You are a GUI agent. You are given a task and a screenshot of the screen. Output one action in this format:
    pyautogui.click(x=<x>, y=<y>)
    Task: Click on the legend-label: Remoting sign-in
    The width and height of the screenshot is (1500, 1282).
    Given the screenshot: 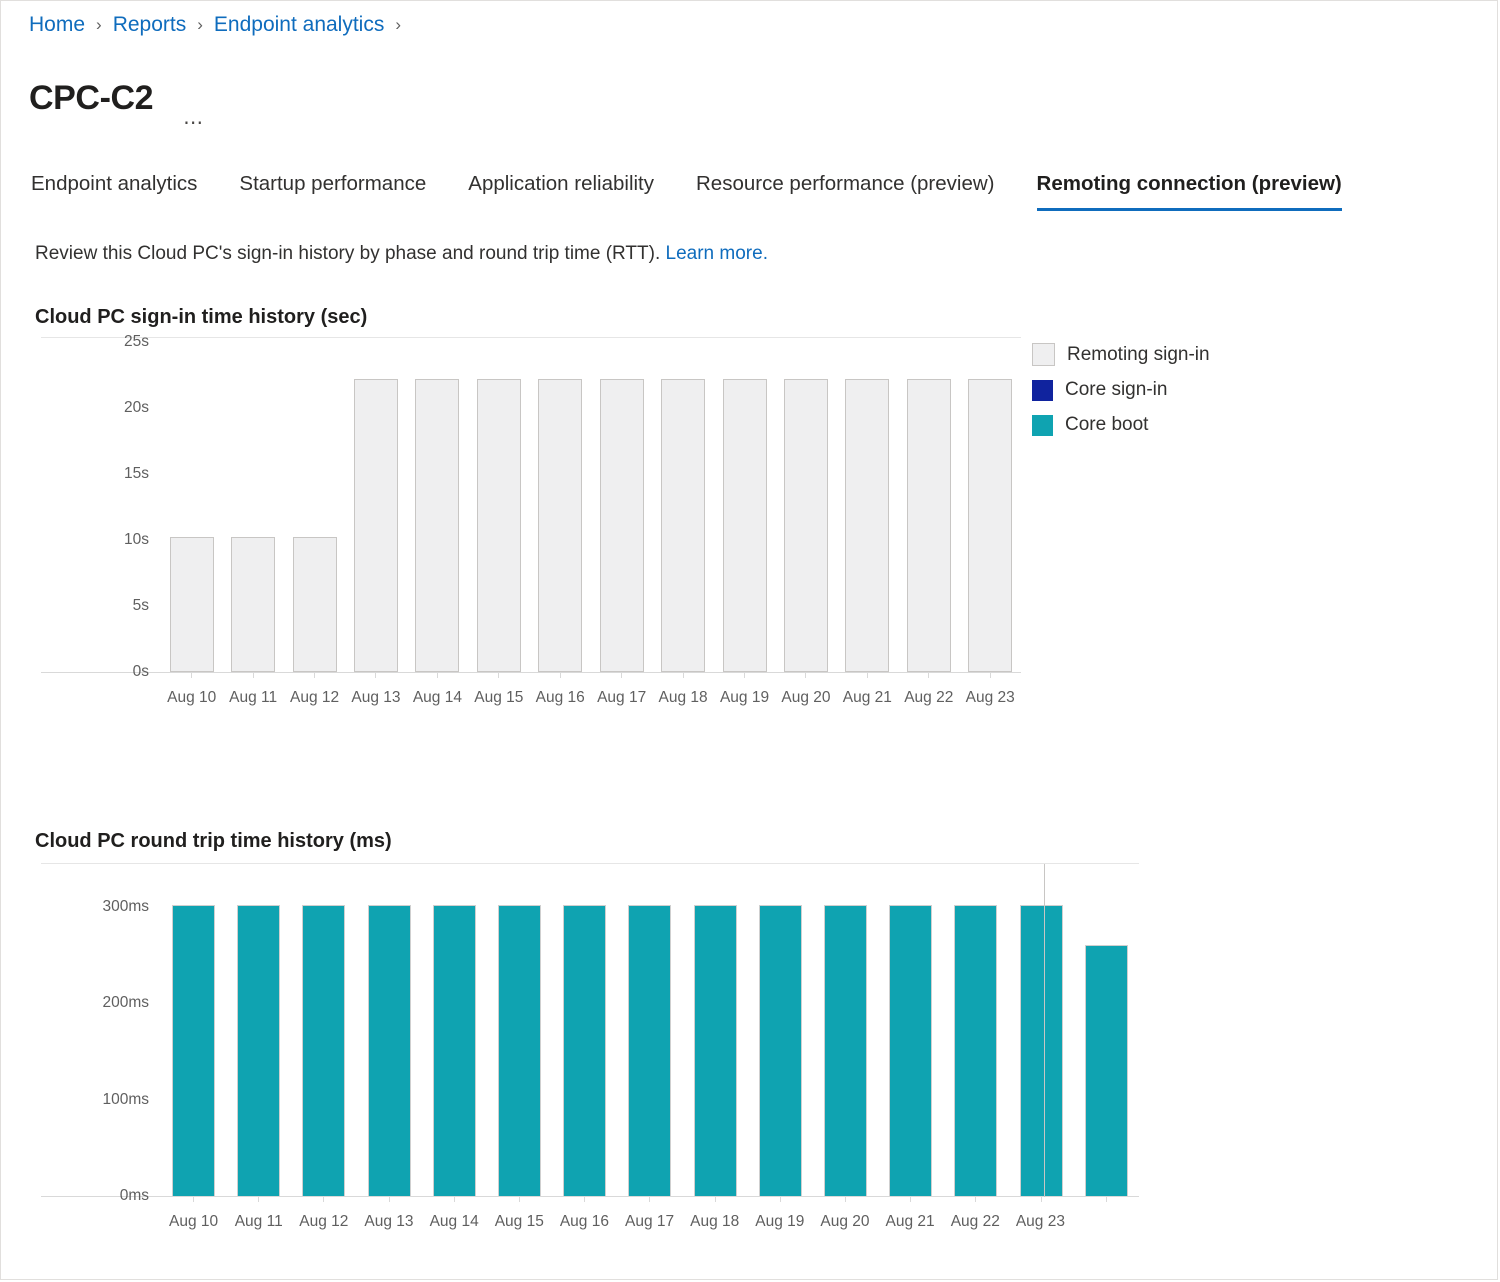 What is the action you would take?
    pyautogui.click(x=1138, y=354)
    